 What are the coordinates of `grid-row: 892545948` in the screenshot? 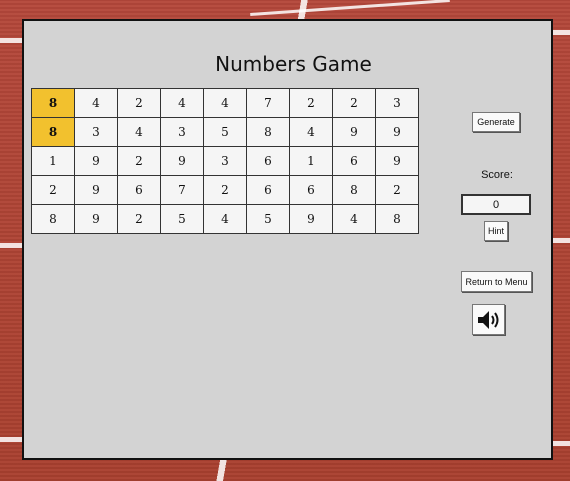 It's located at (225, 219).